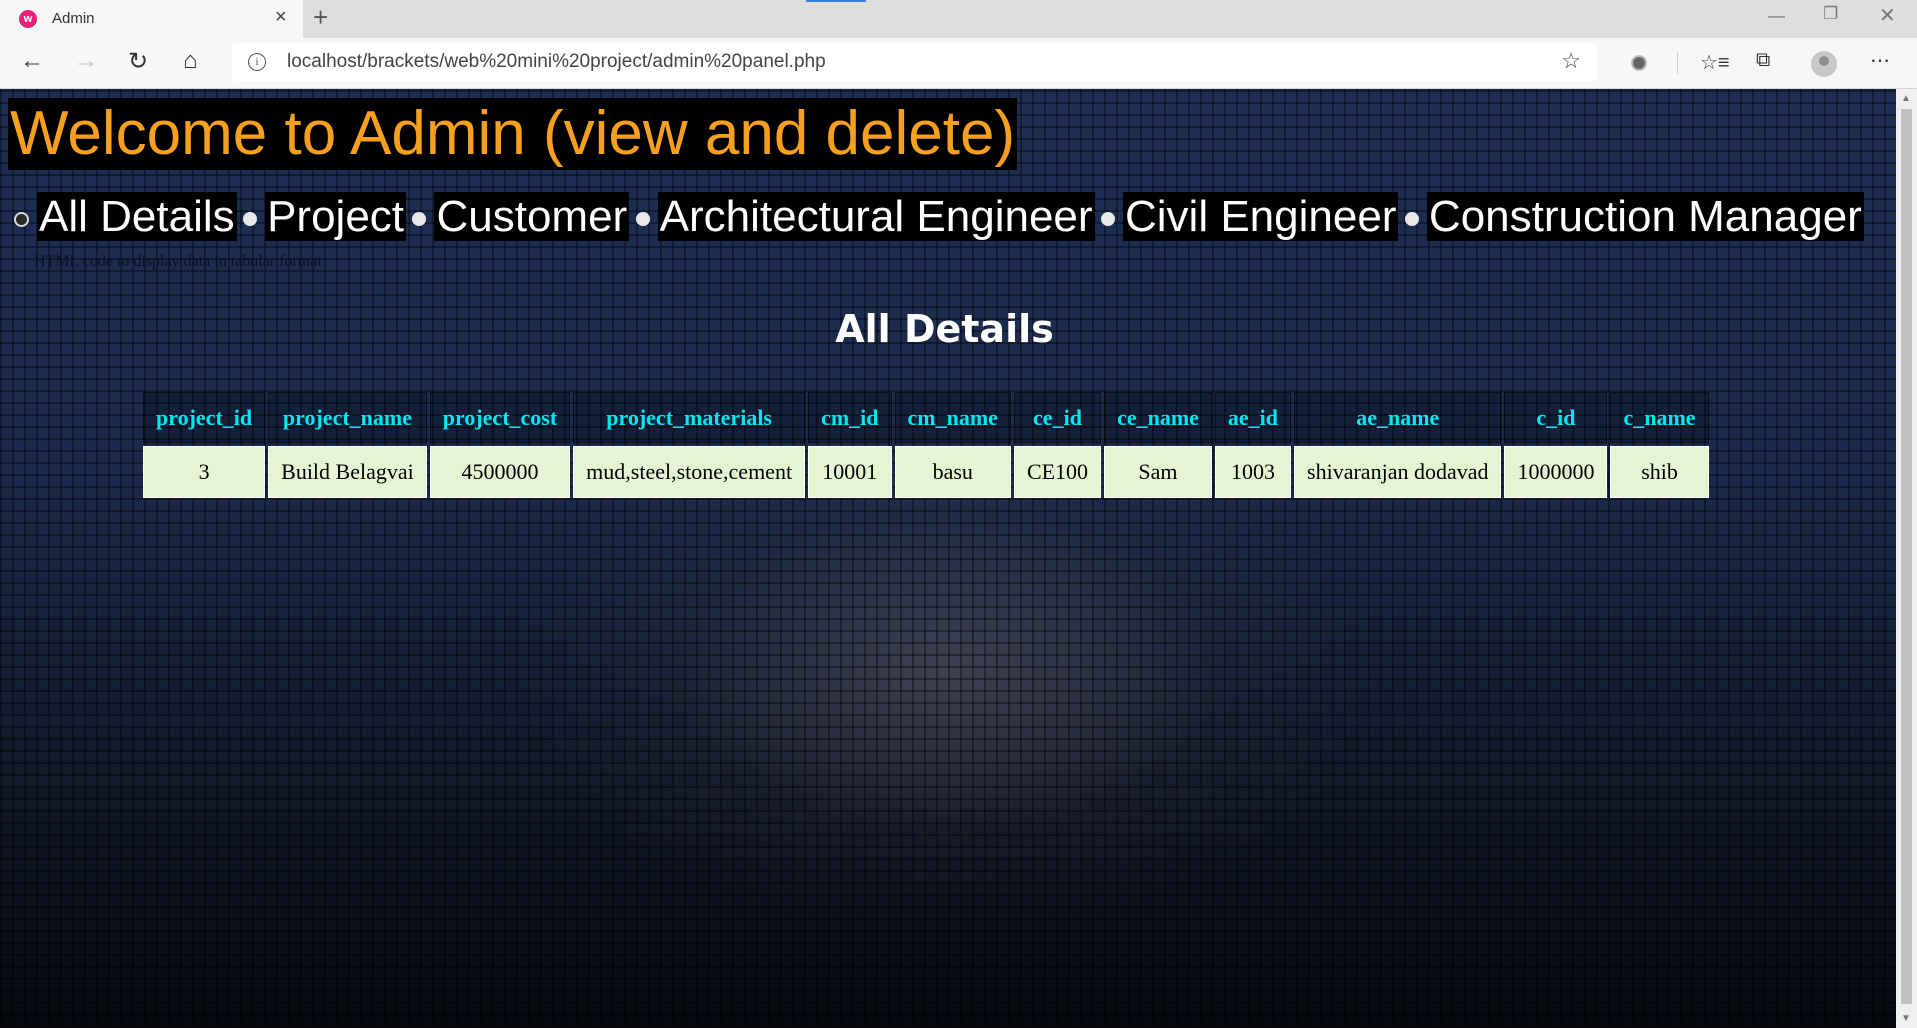 The height and width of the screenshot is (1028, 1917). What do you see at coordinates (876, 216) in the screenshot?
I see `nav-link: Architectural Engineer` at bounding box center [876, 216].